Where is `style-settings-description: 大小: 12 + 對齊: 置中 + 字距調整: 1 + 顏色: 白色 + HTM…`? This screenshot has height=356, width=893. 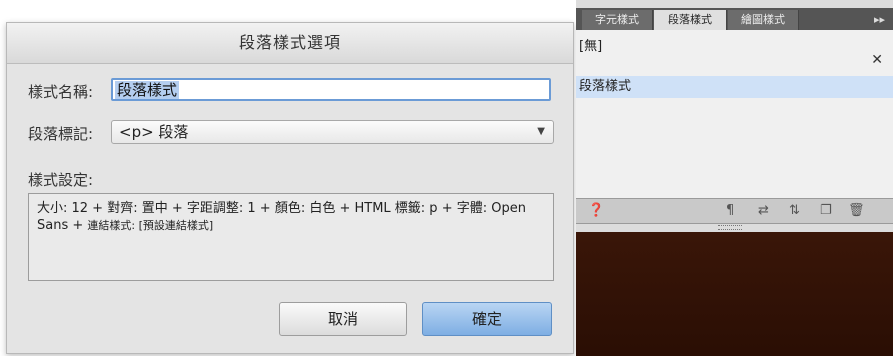 style-settings-description: 大小: 12 + 對齊: 置中 + 字距調整: 1 + 顏色: 白色 + HTM… is located at coordinates (291, 237).